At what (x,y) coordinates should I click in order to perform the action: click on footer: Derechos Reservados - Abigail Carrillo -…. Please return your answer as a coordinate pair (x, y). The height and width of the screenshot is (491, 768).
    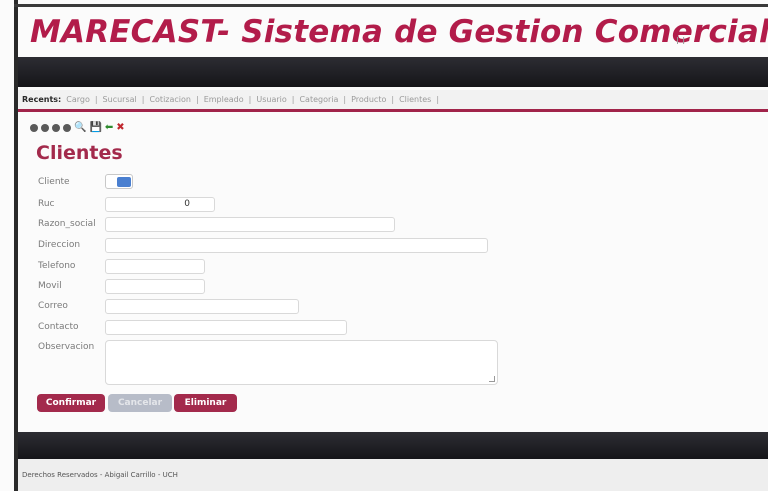
    Looking at the image, I should click on (393, 475).